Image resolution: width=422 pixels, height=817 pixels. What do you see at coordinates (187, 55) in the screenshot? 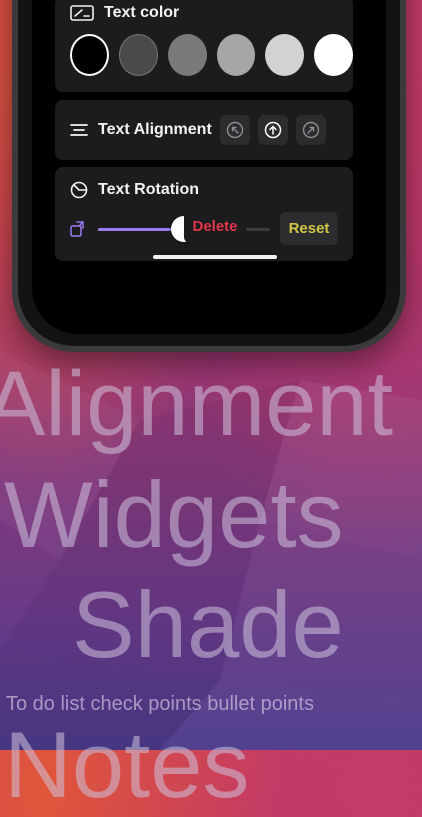
I see `swatch-gray` at bounding box center [187, 55].